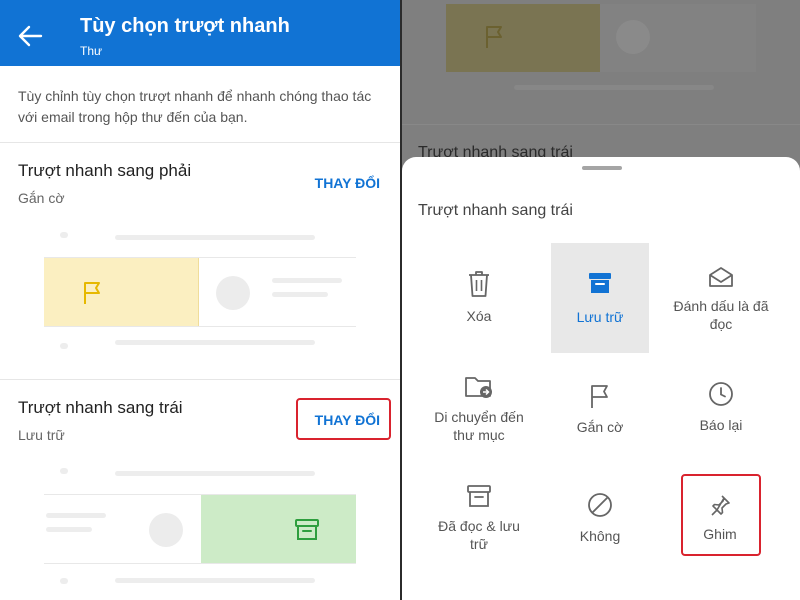 The width and height of the screenshot is (800, 600). What do you see at coordinates (495, 210) in the screenshot?
I see `sheet-title: Trượt nhanh sang trái` at bounding box center [495, 210].